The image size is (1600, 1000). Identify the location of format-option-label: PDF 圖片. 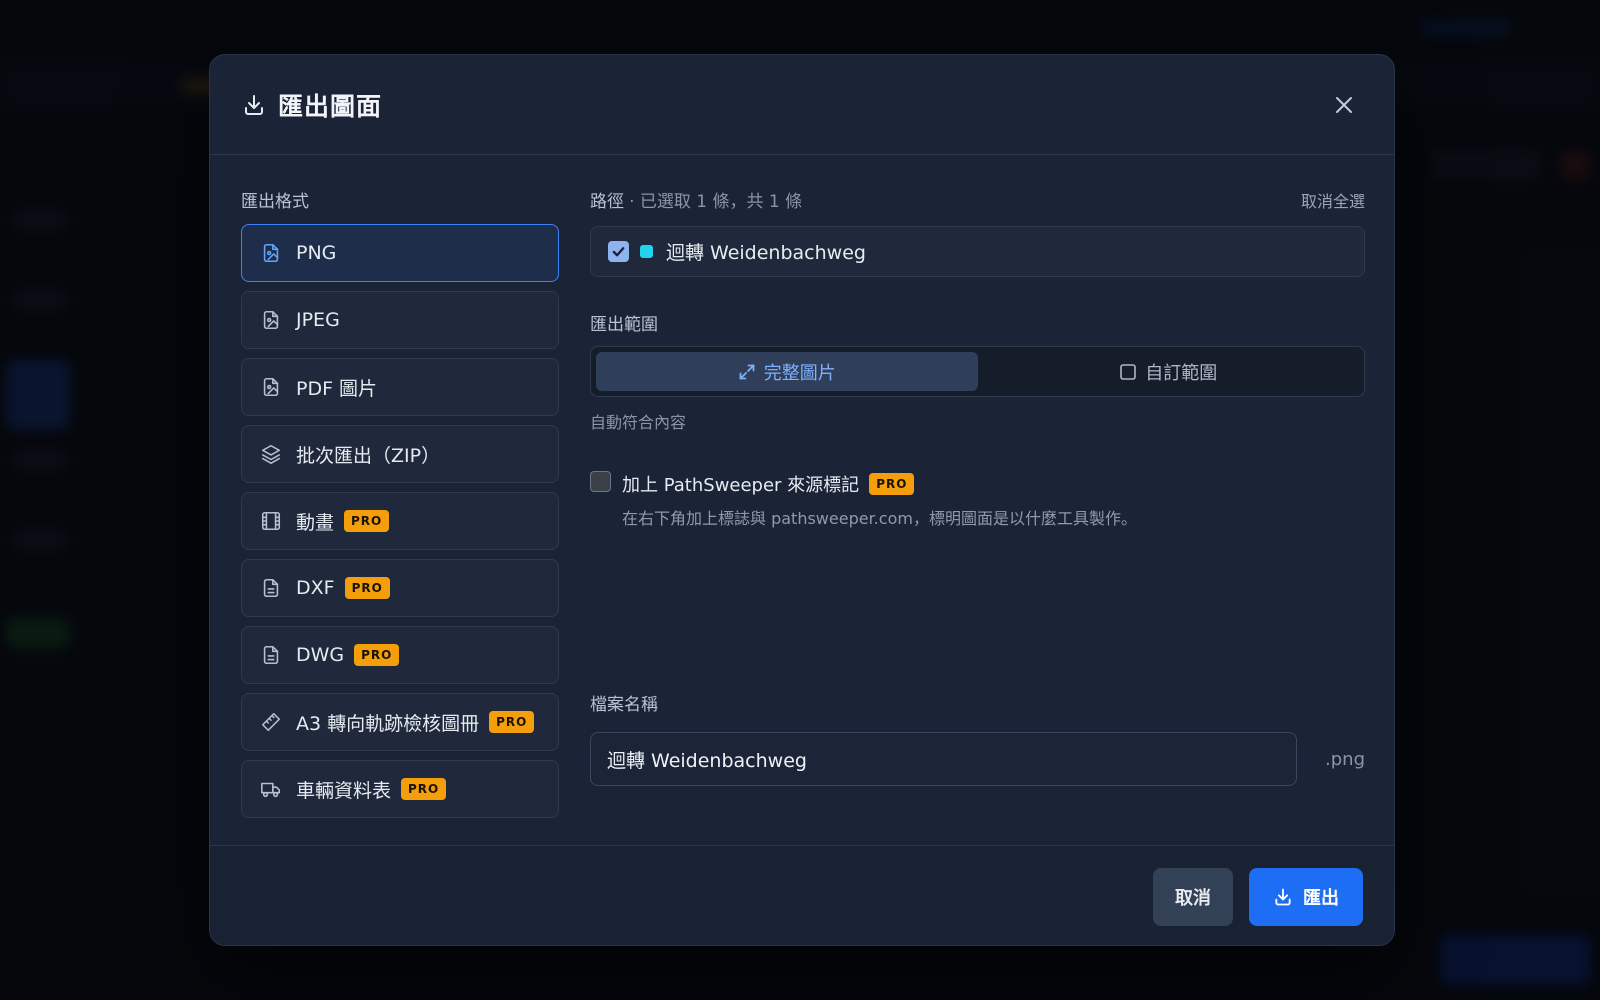
(337, 388).